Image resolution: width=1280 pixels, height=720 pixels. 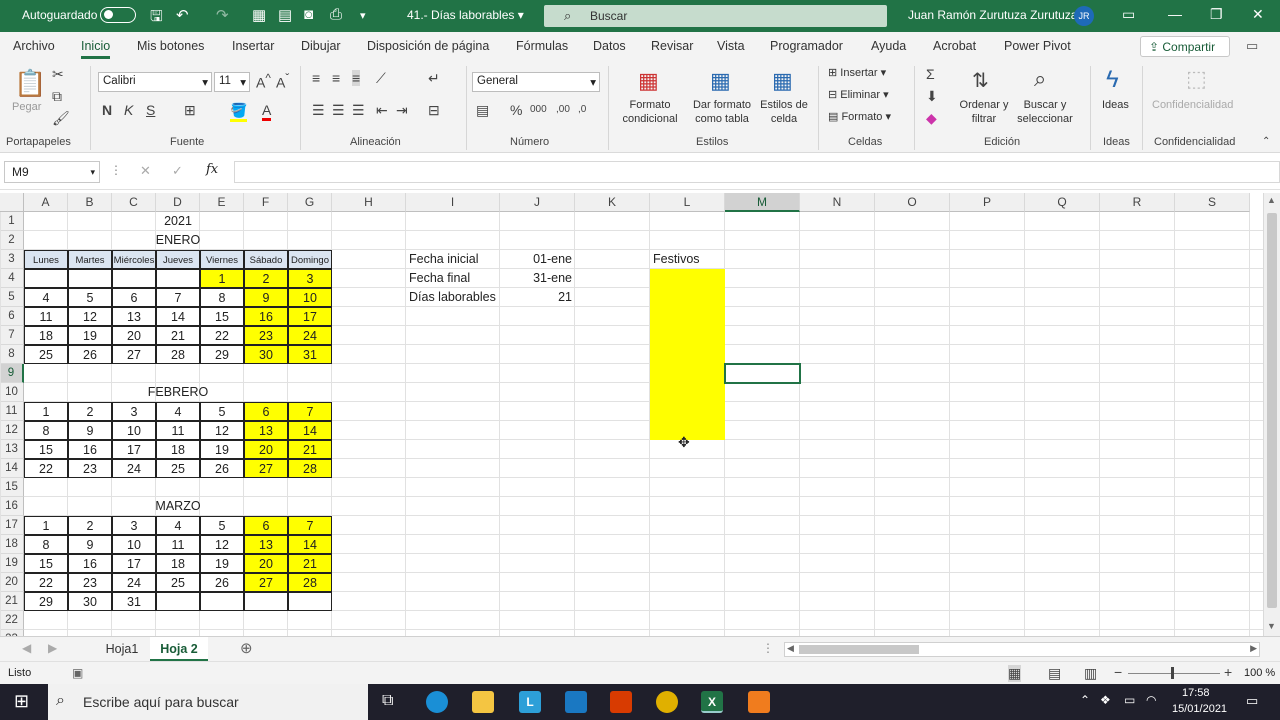 I want to click on macro-record-icon: ▣, so click(x=77, y=673).